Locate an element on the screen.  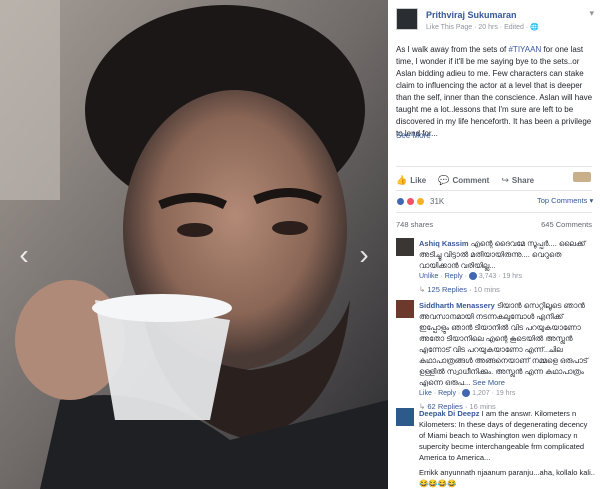
like-page-link: Like This Page is located at coordinates (449, 27).